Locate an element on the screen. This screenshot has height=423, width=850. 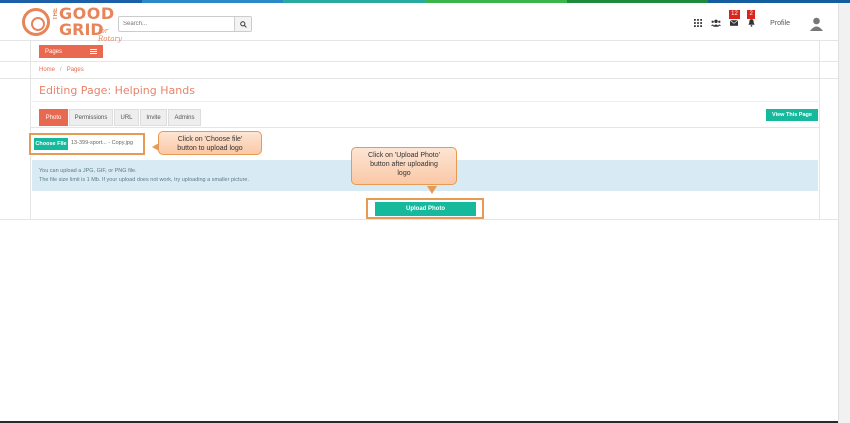
content-bottom-border is located at coordinates (419, 219).